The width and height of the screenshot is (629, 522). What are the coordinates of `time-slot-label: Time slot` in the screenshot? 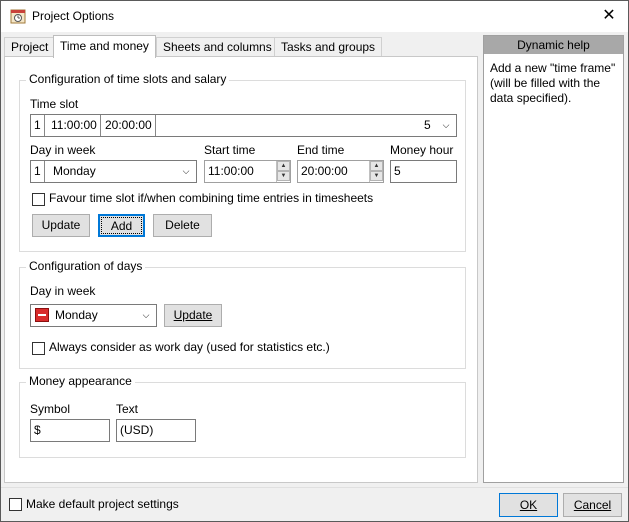 It's located at (54, 104).